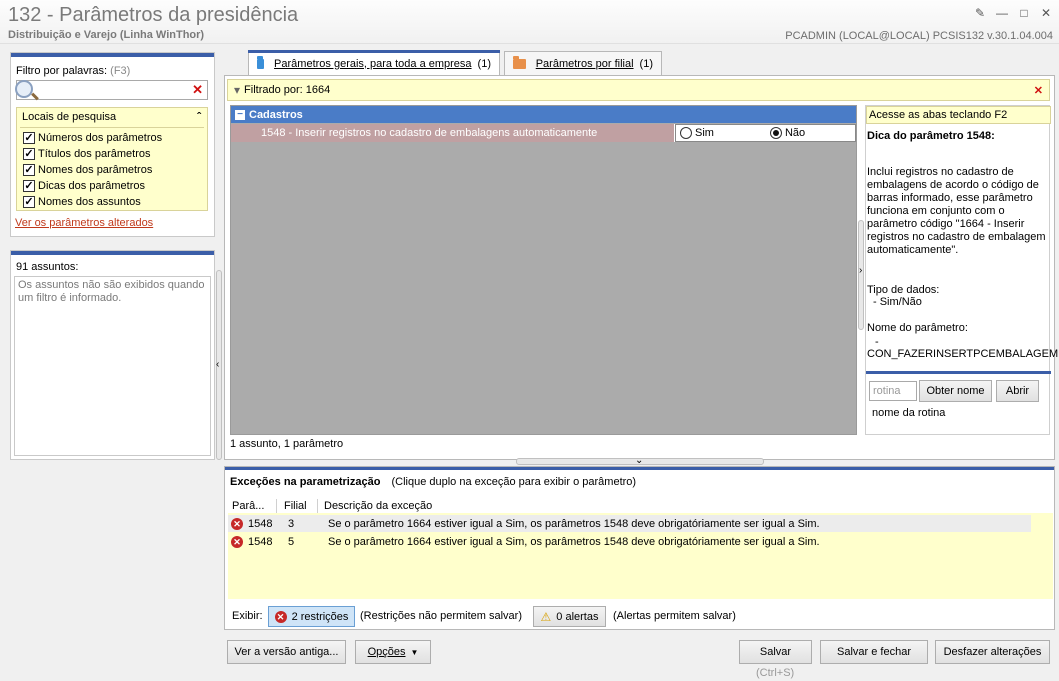 The height and width of the screenshot is (681, 1059). I want to click on horizontal-splitter: ⌄, so click(640, 460).